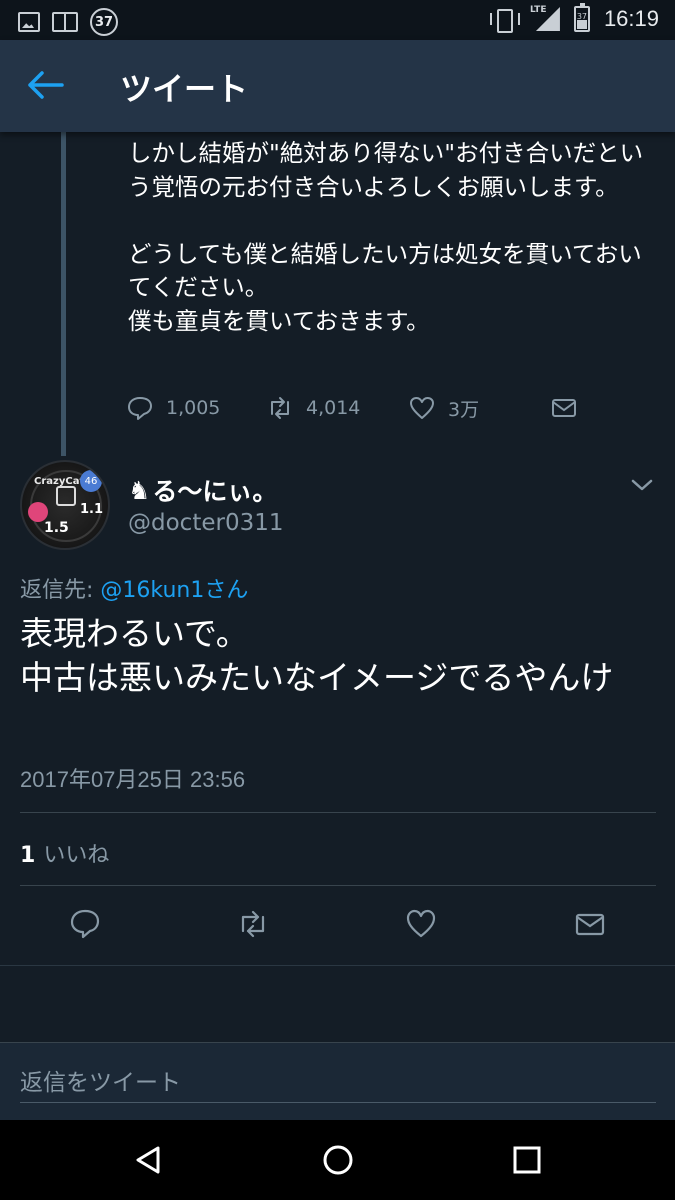 This screenshot has width=675, height=1200. I want to click on nav-recents-button, so click(527, 1160).